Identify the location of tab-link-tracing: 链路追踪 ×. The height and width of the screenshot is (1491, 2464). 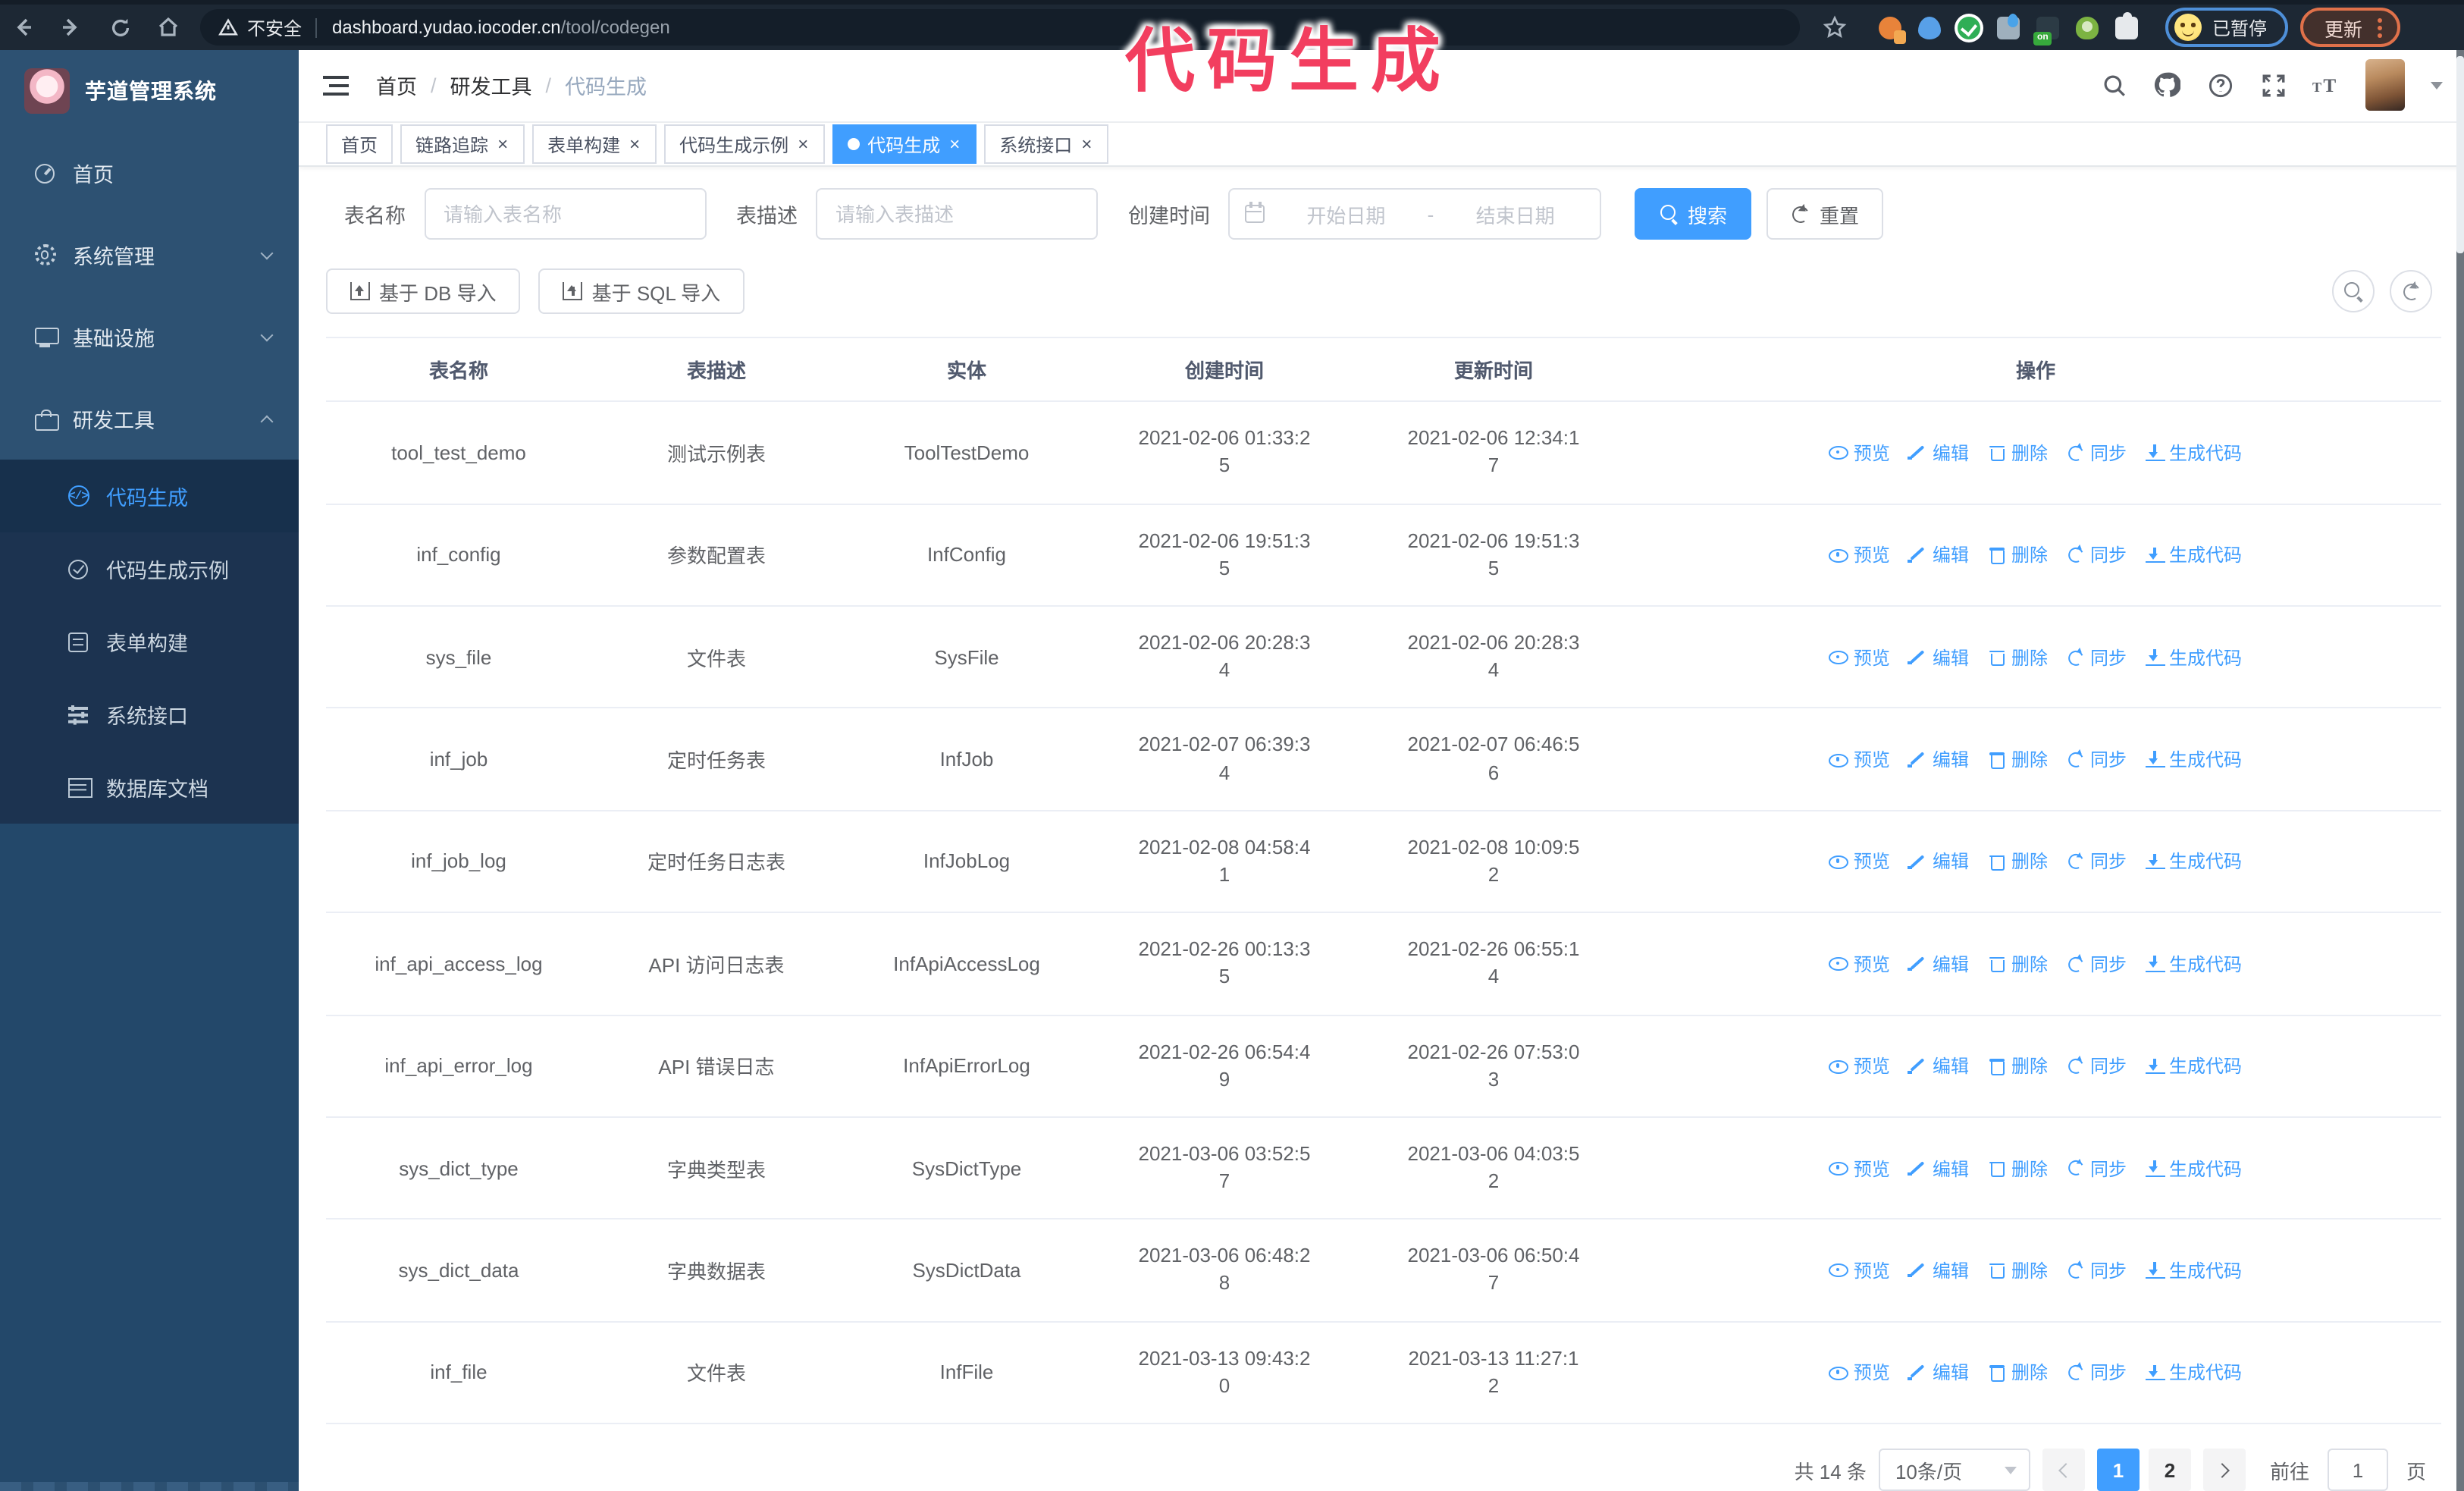
(463, 144).